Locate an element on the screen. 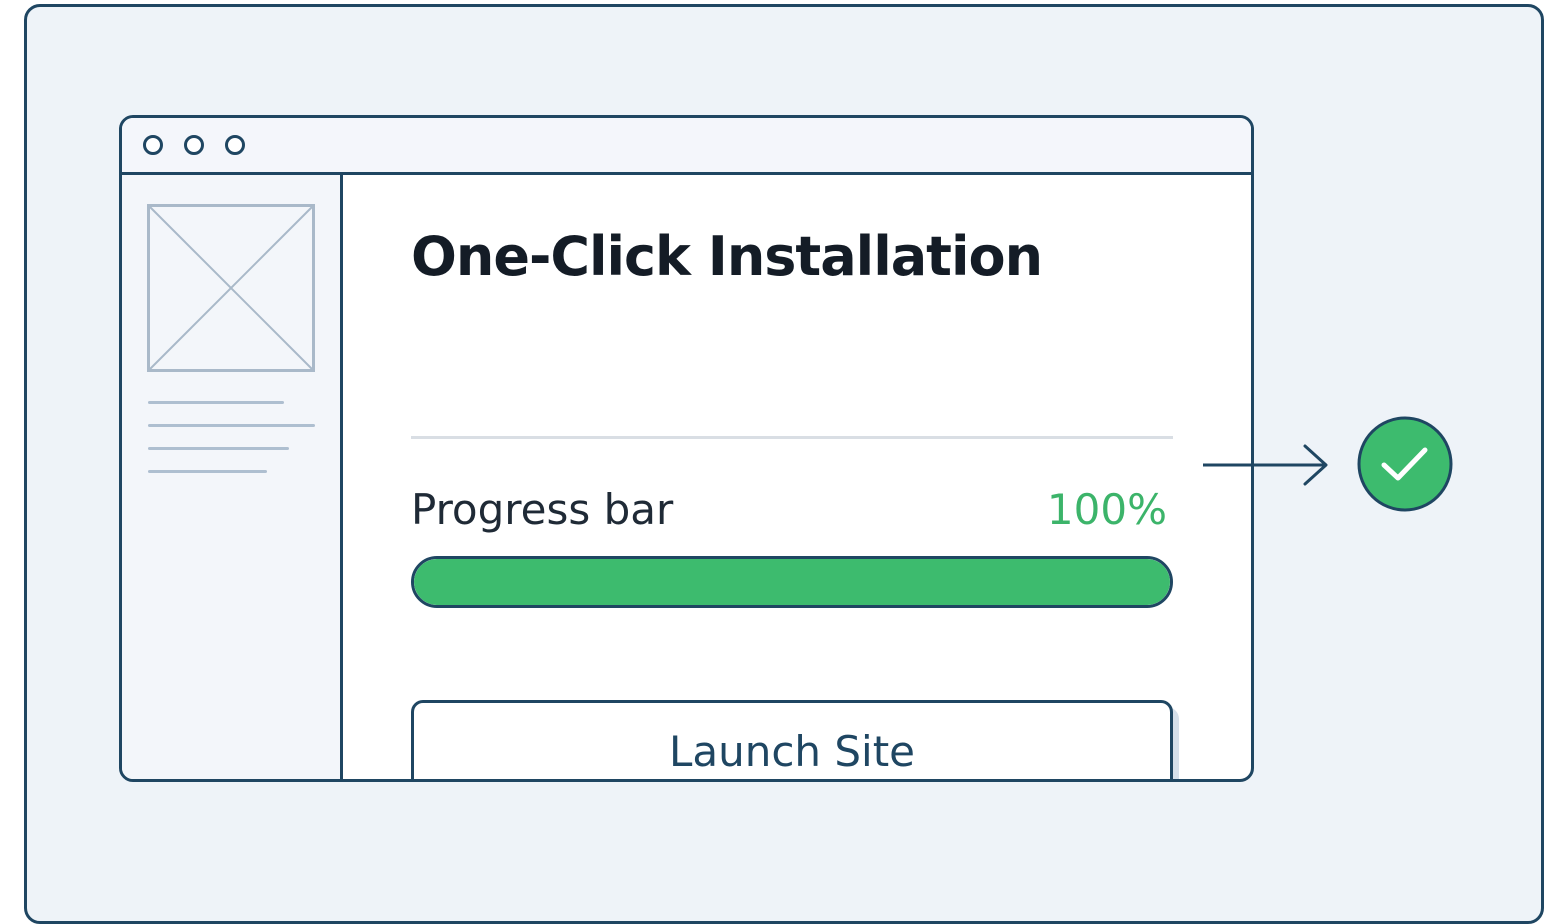 The image size is (1554, 924). sidebar is located at coordinates (232, 477).